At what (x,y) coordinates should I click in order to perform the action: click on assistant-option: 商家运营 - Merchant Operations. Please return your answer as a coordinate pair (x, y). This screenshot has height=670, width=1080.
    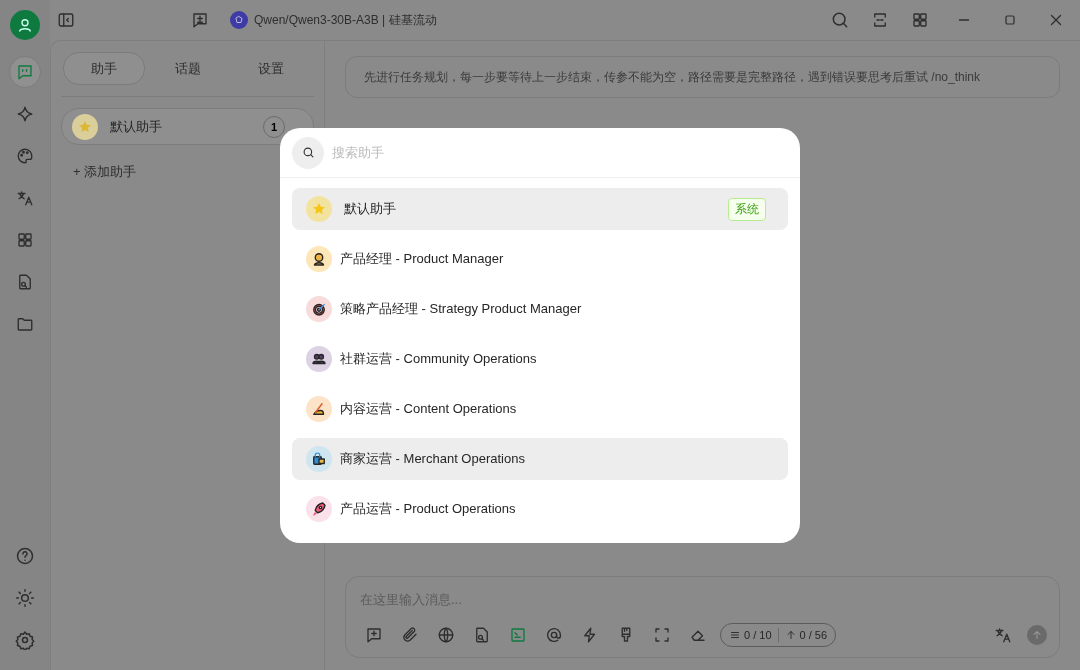
    Looking at the image, I should click on (540, 459).